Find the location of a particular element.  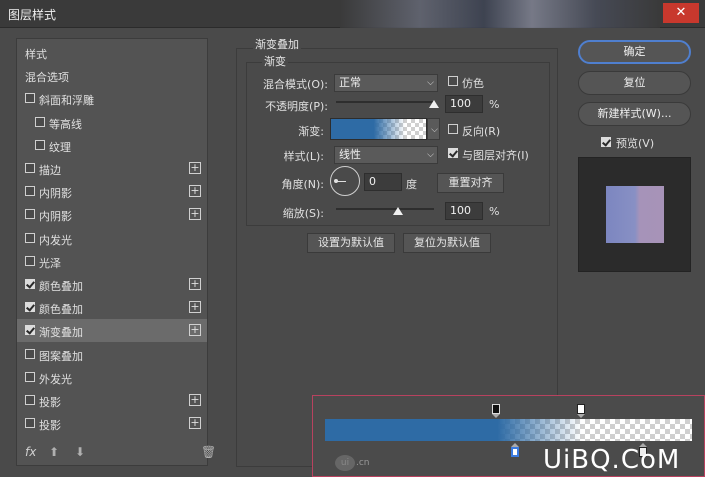

style-list-item: 描边 + is located at coordinates (112, 168).